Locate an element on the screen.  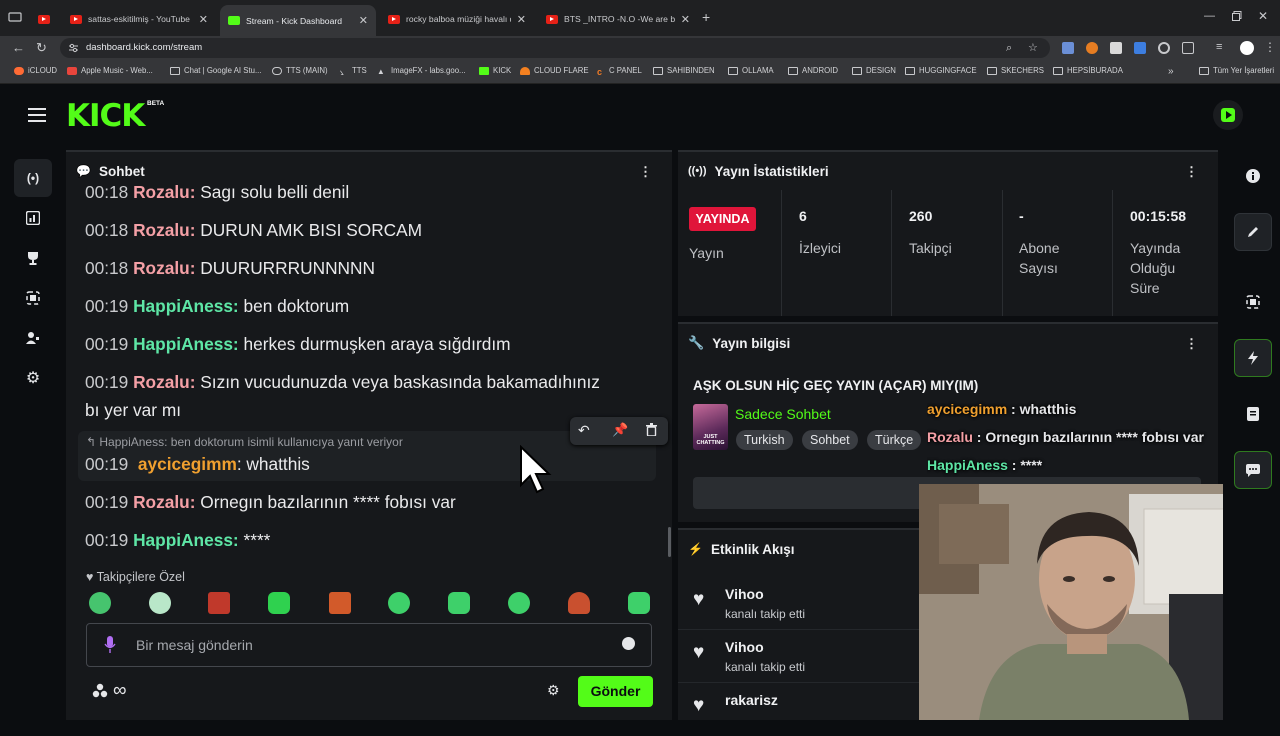
delete-trash-icon is located at coordinates (651, 429).